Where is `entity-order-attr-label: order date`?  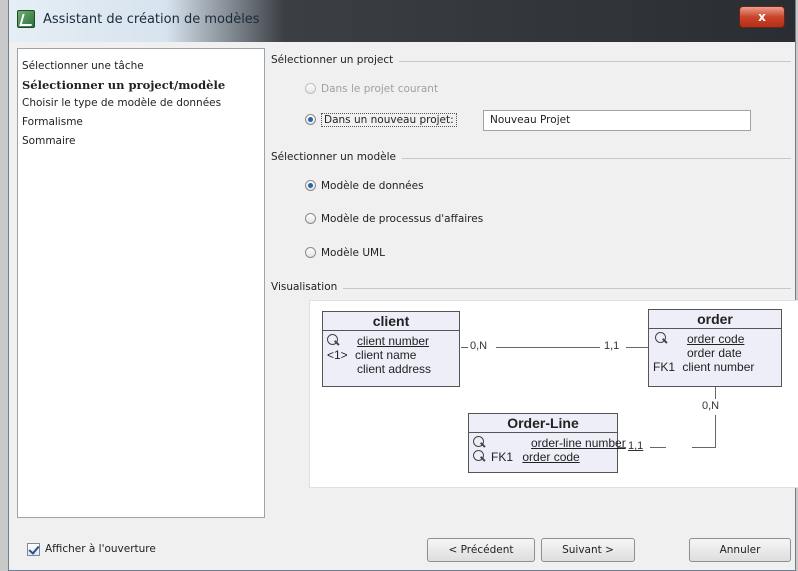
entity-order-attr-label: order date is located at coordinates (714, 353).